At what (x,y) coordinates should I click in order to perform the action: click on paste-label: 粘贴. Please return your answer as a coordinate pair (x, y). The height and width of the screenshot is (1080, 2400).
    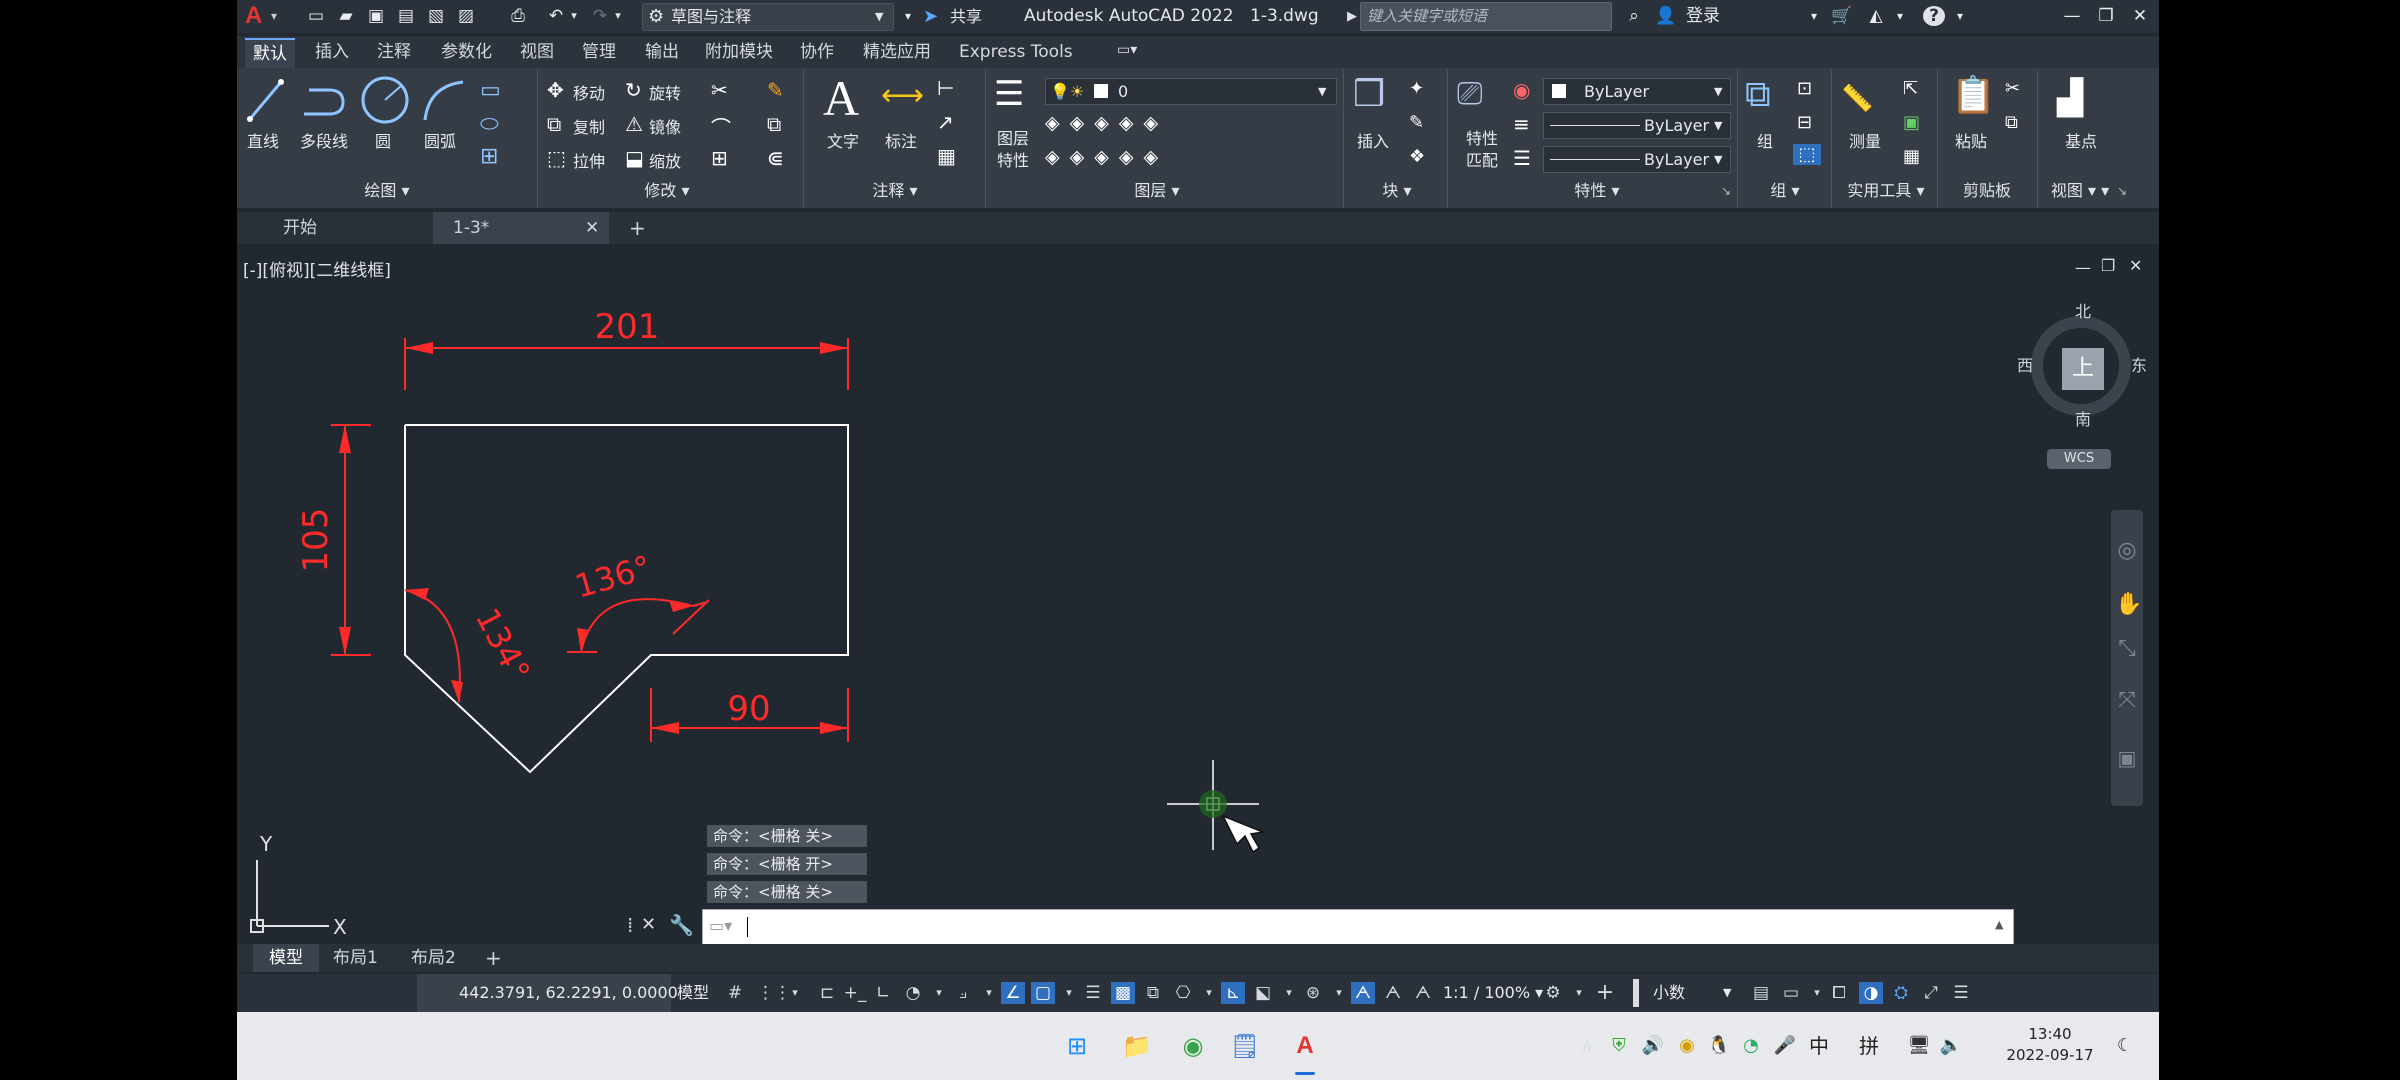
    Looking at the image, I should click on (1971, 140).